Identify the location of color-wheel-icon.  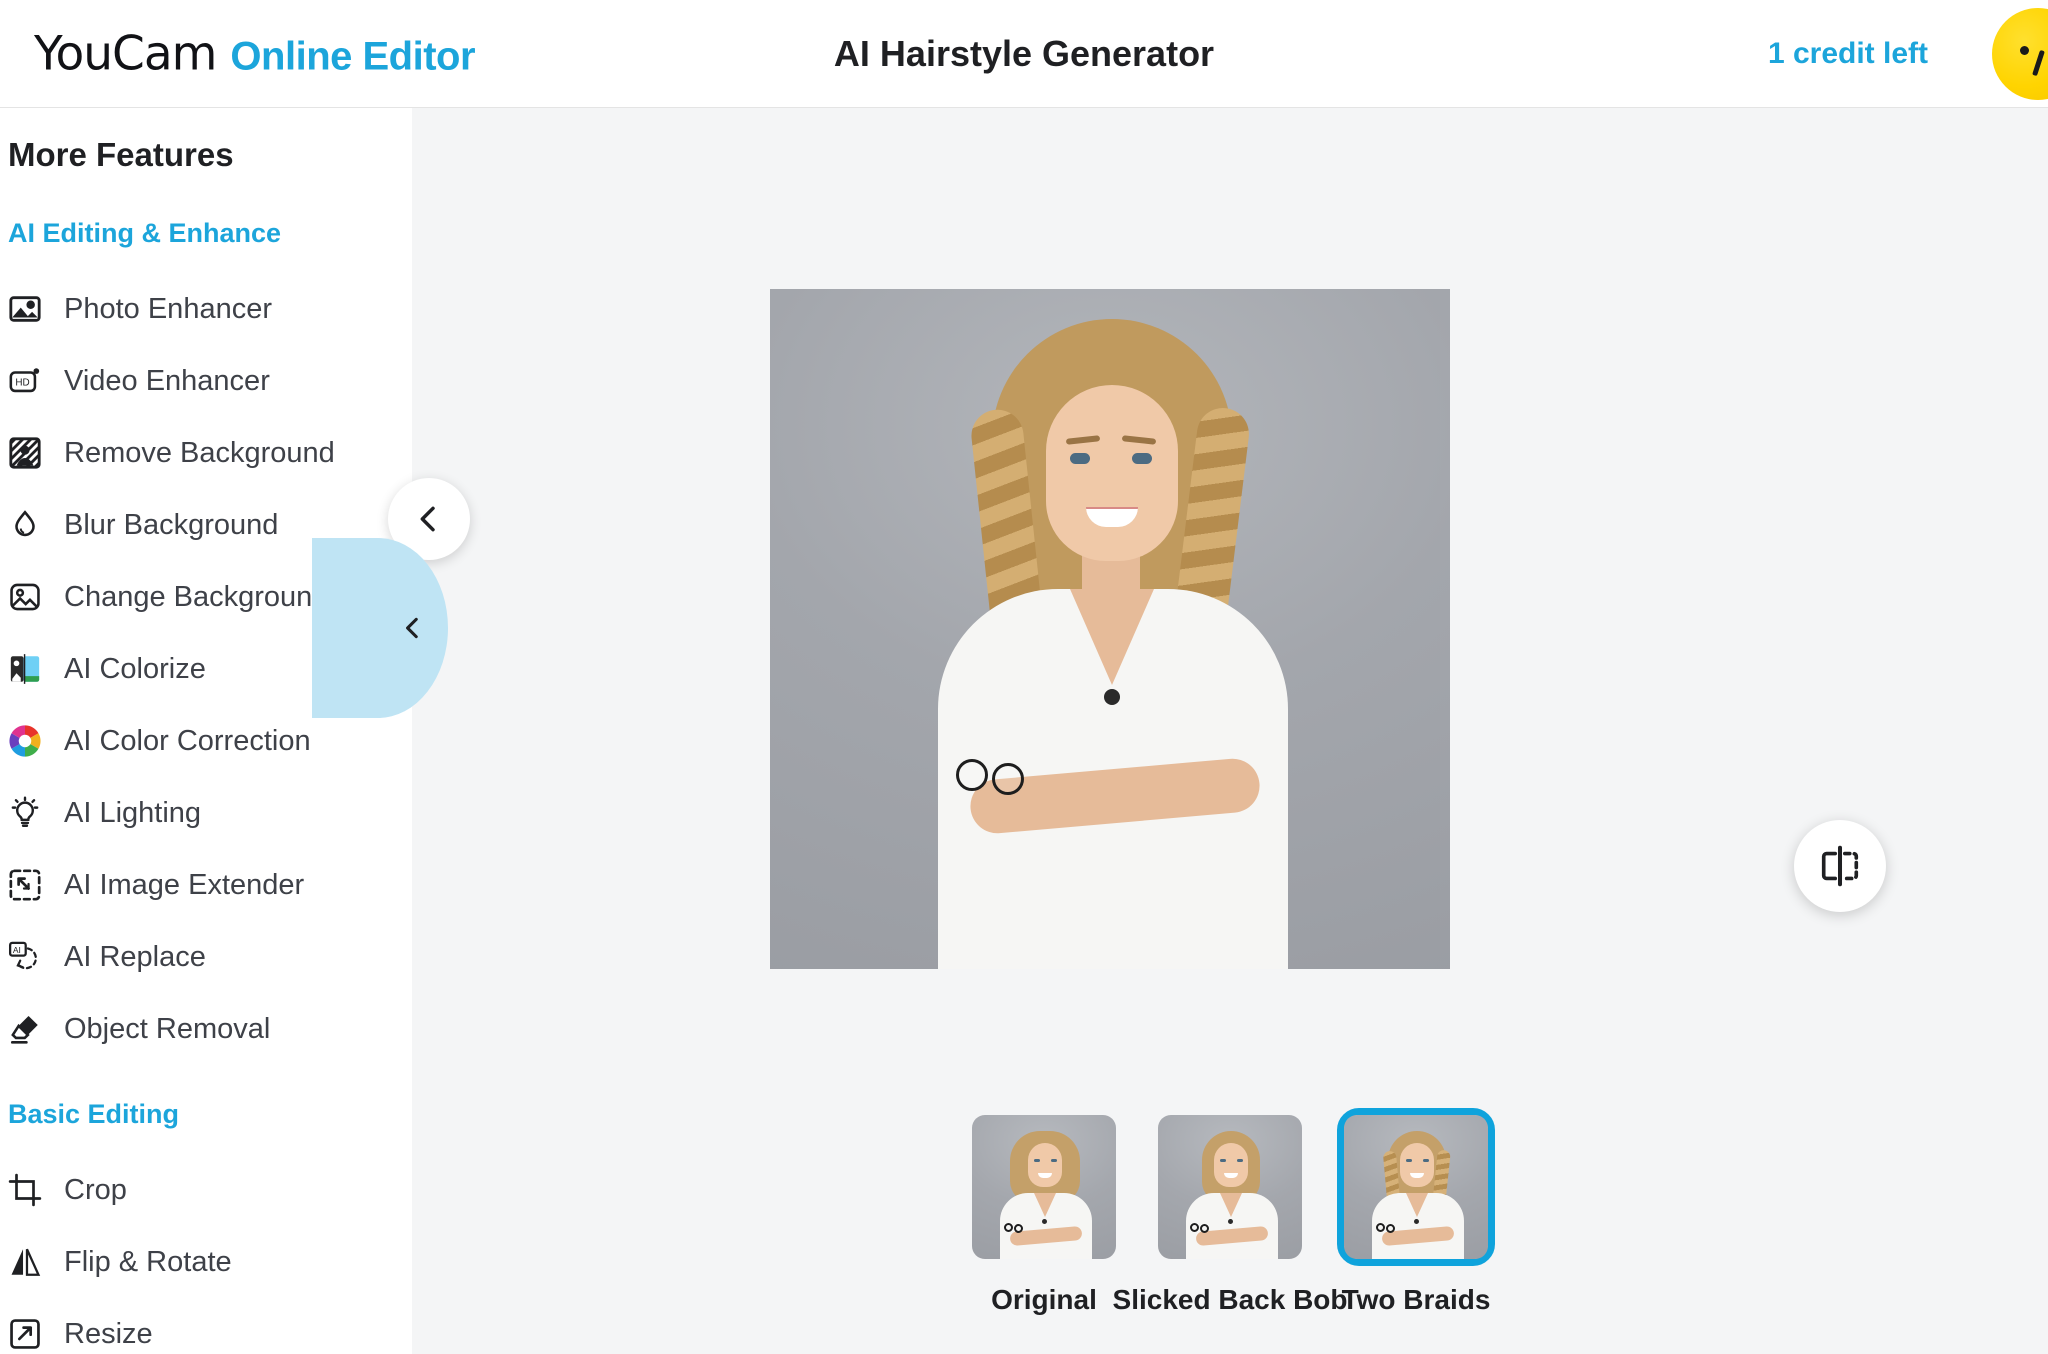
(25, 741).